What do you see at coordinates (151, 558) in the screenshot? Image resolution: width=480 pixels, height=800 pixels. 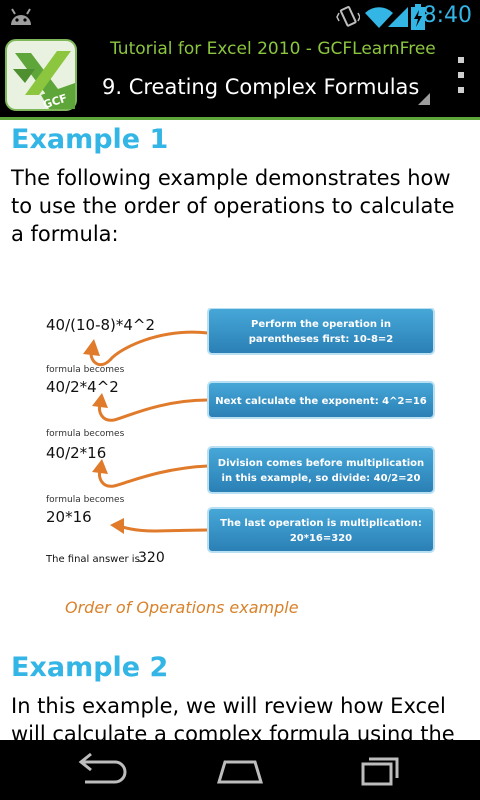 I see `final-answer-value: 320` at bounding box center [151, 558].